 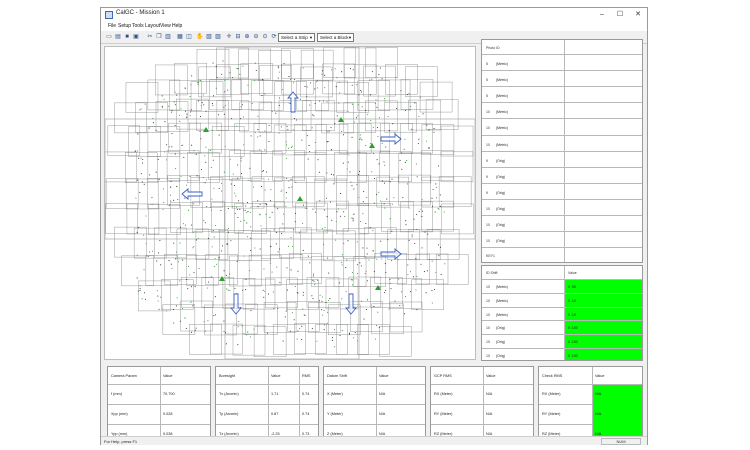 I want to click on layout-icon: ▦, so click(x=180, y=37).